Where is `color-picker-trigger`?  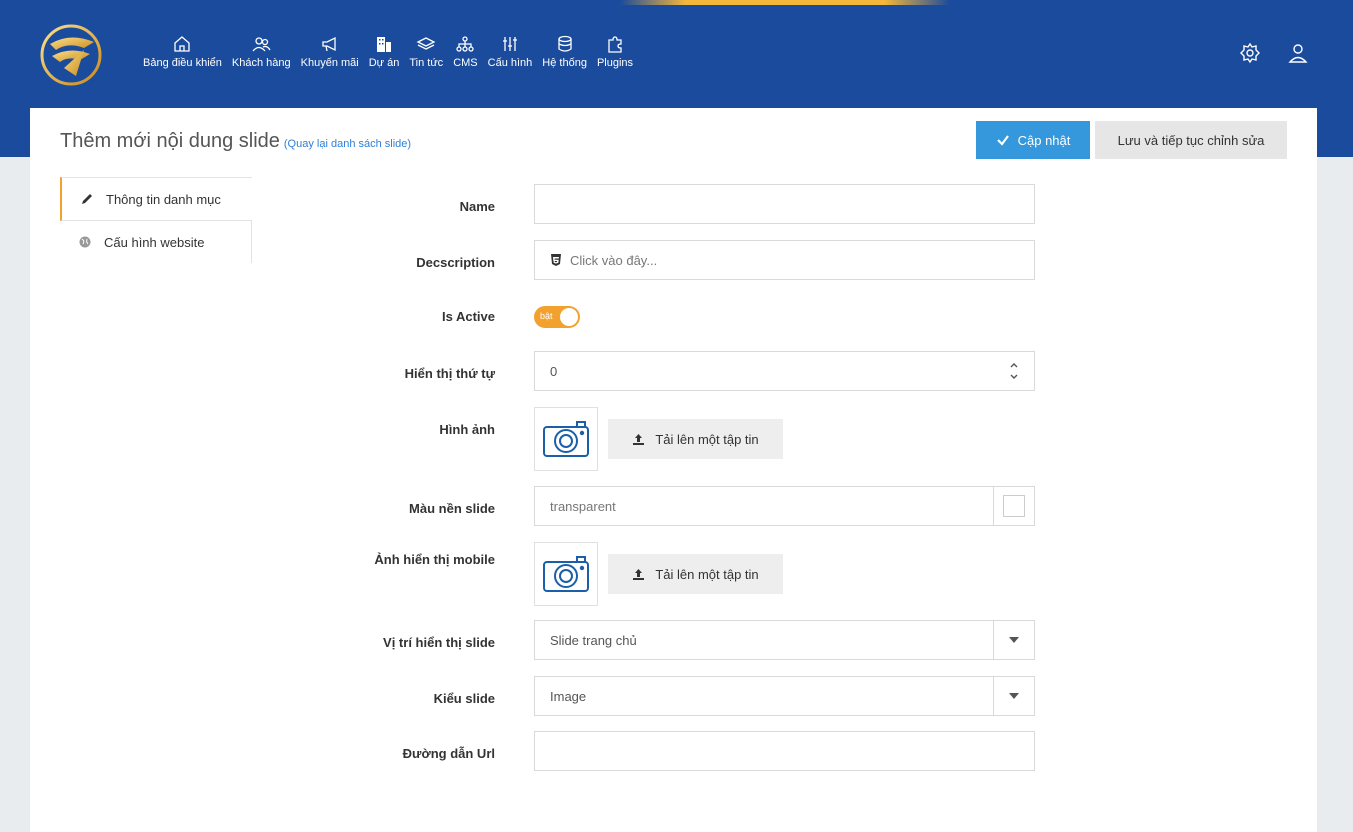 color-picker-trigger is located at coordinates (1013, 506).